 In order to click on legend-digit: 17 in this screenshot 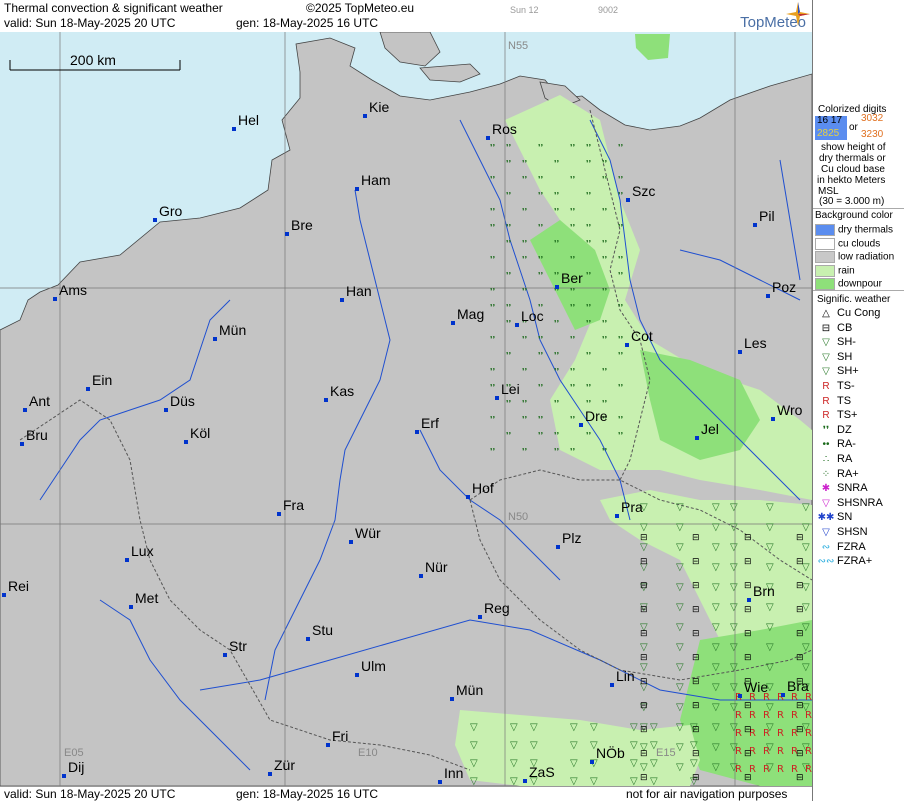, I will do `click(836, 120)`.